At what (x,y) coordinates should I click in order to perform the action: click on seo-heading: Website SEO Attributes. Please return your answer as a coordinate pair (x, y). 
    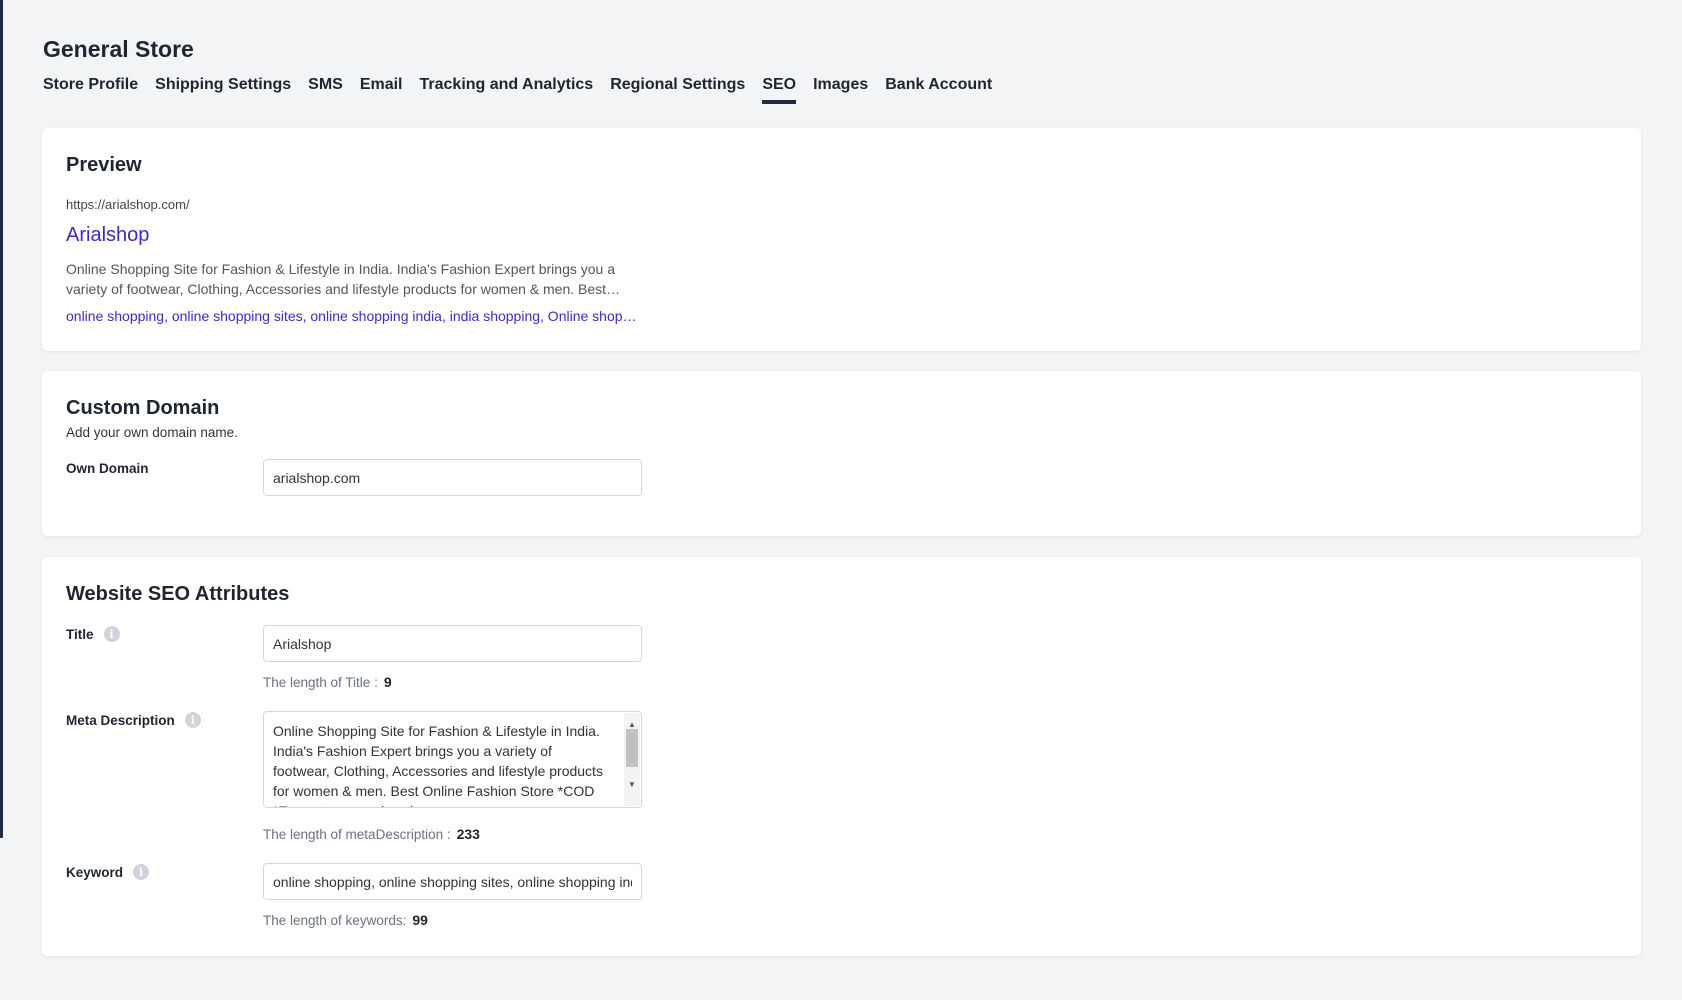
    Looking at the image, I should click on (178, 594).